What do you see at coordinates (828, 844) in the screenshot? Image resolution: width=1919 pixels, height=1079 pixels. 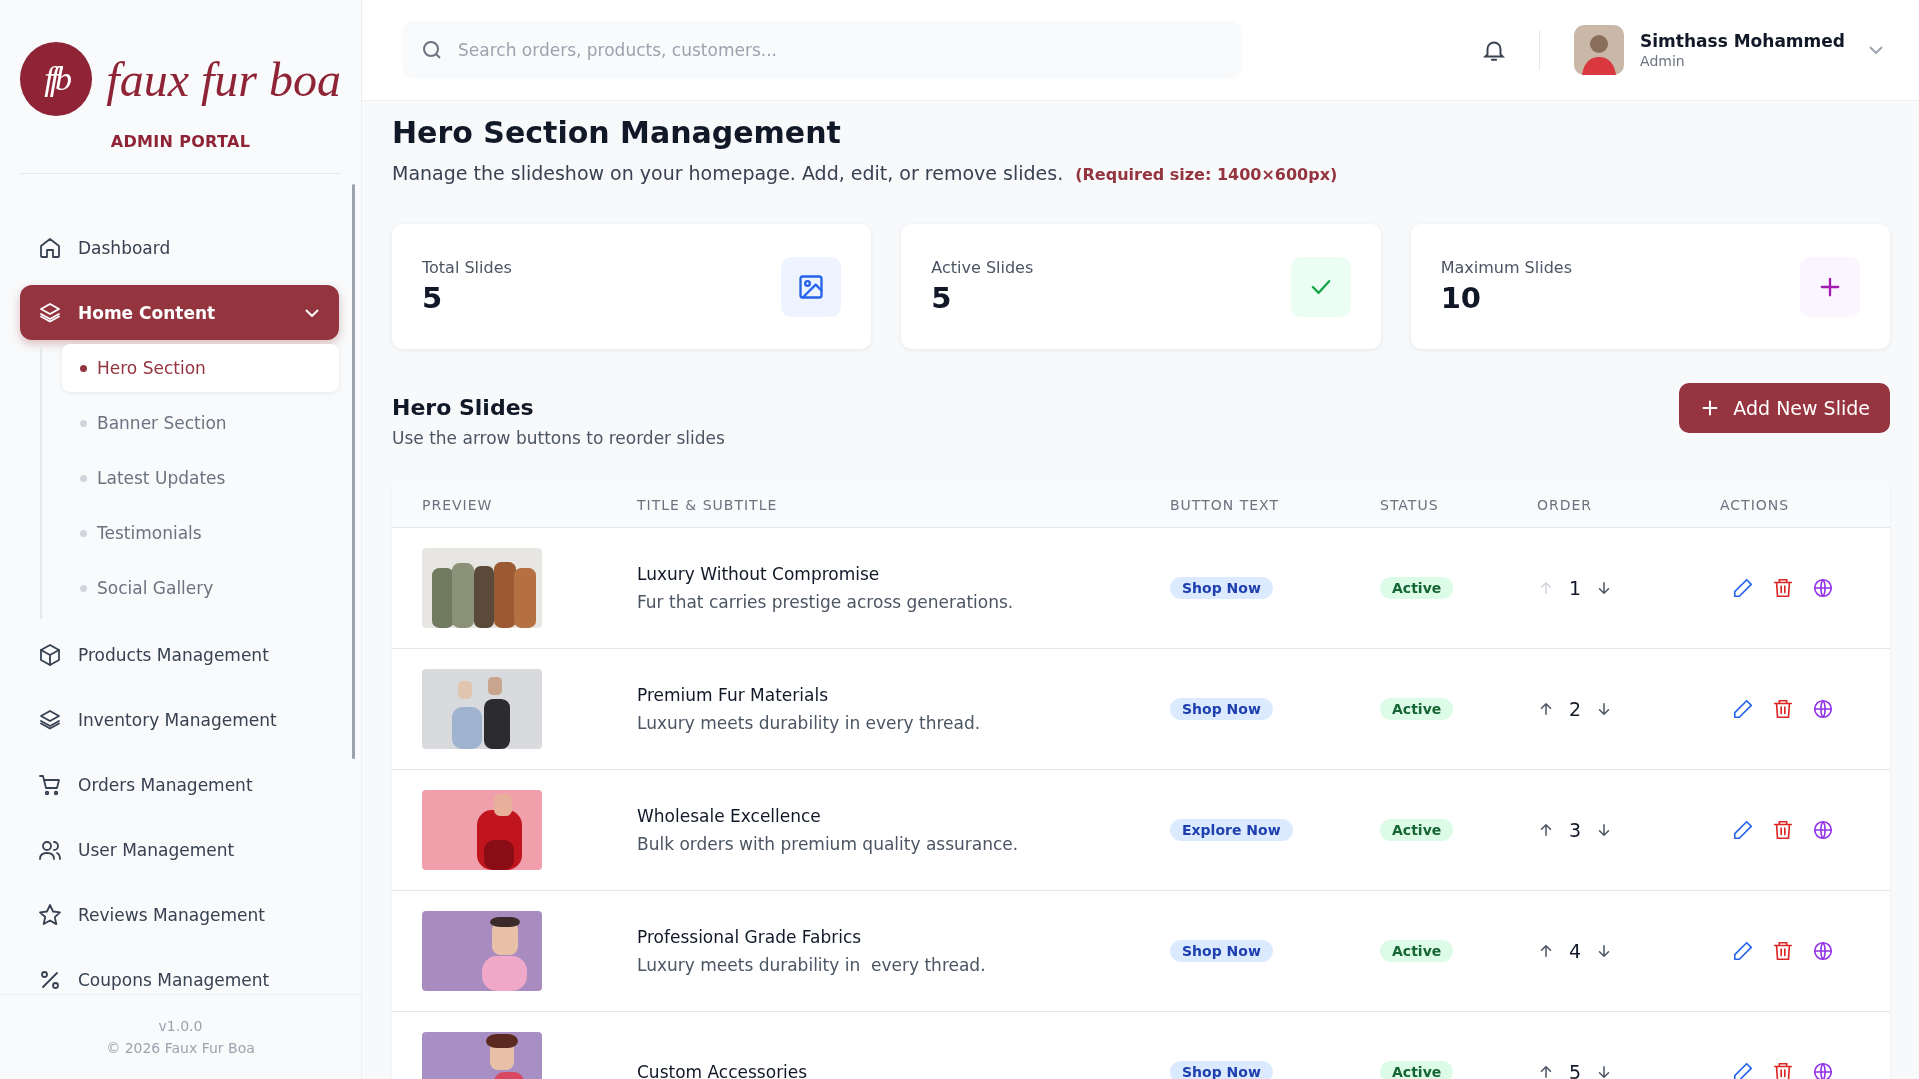 I see `slide-subtitle: Bulk orders with premium quality assurance.` at bounding box center [828, 844].